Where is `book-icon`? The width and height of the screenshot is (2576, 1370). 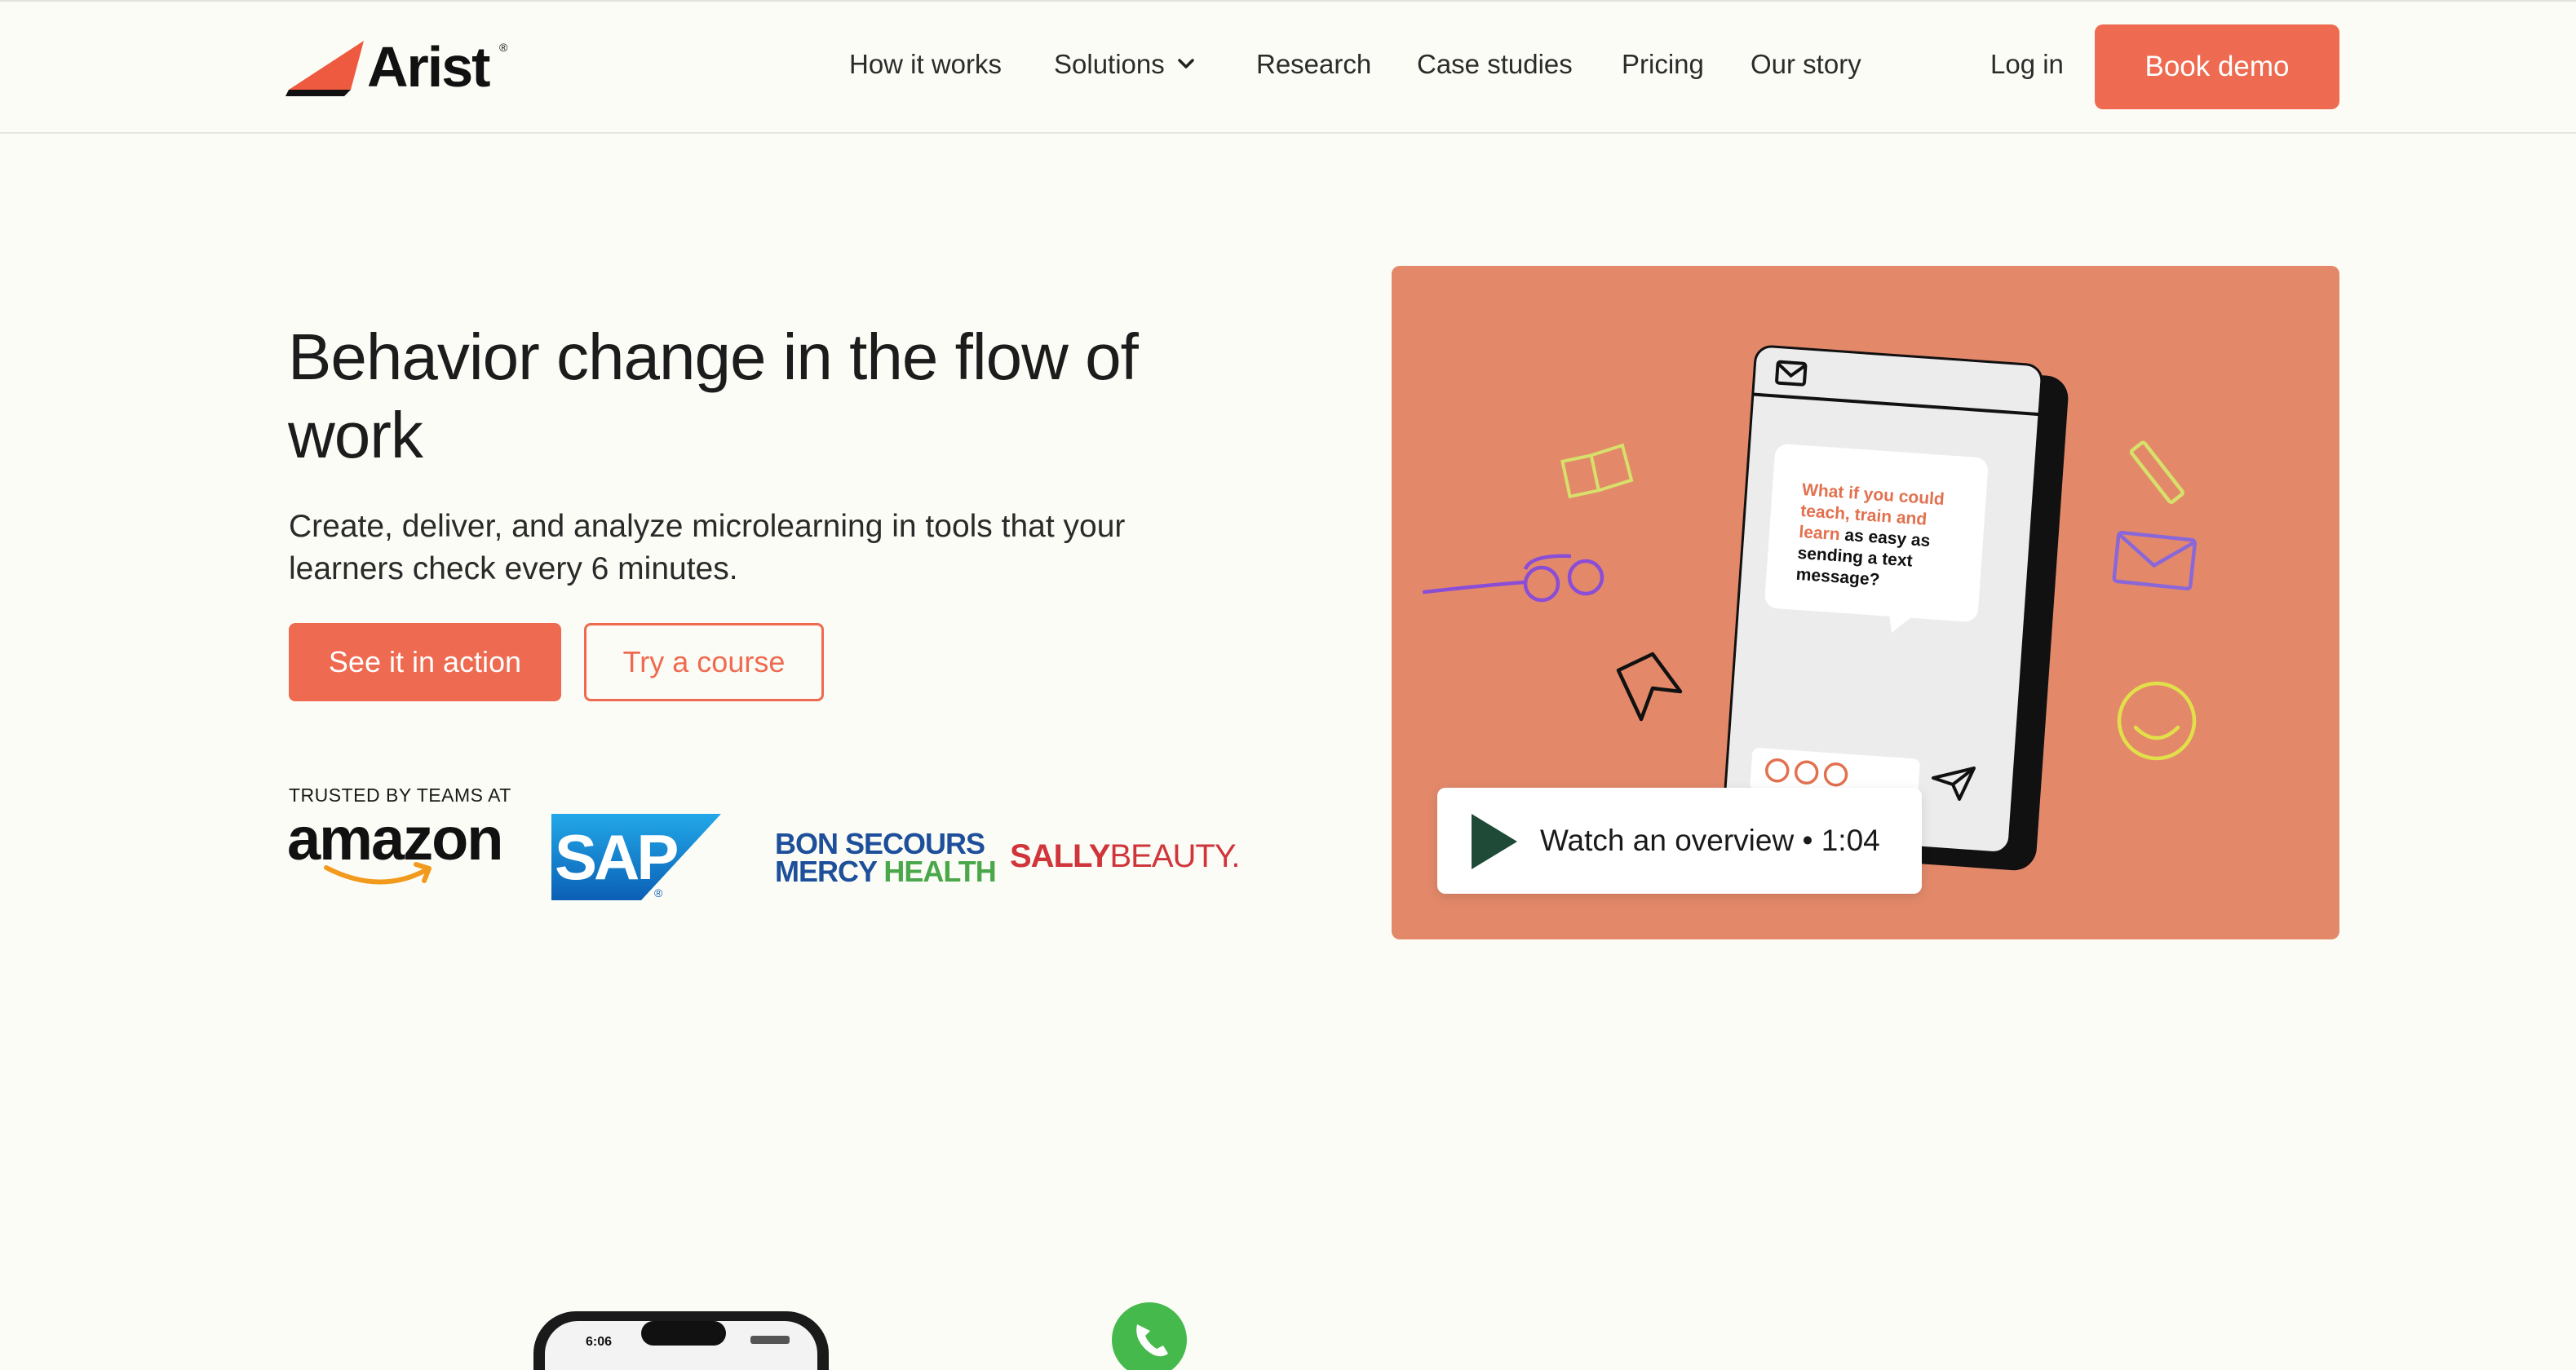 book-icon is located at coordinates (1597, 471).